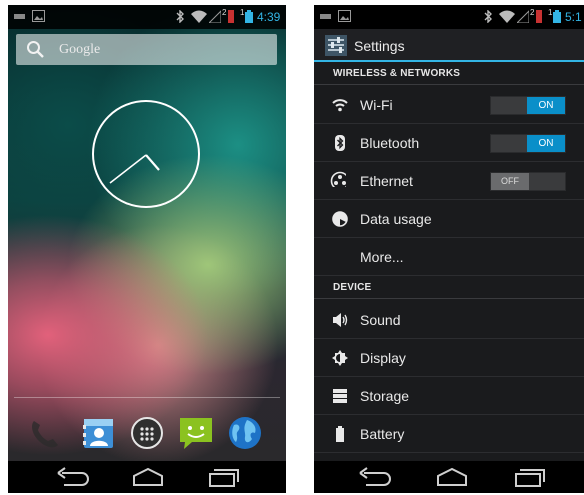 This screenshot has height=495, width=584. I want to click on ethernet-toggle: OFF, so click(528, 181).